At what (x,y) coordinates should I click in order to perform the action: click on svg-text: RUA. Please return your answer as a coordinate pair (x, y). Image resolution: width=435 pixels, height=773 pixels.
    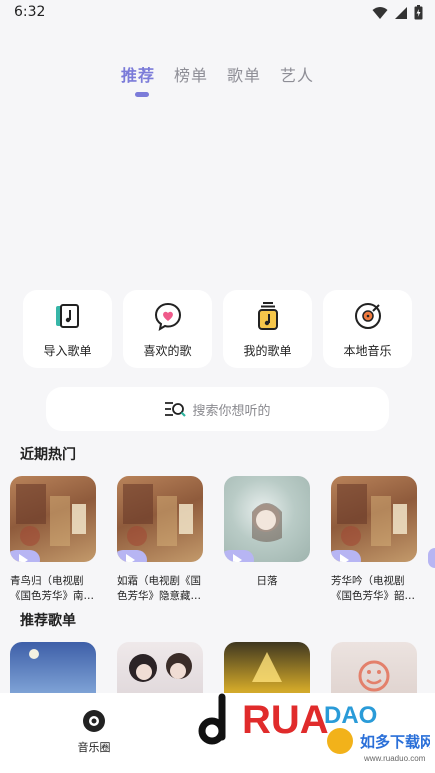
    Looking at the image, I should click on (285, 720).